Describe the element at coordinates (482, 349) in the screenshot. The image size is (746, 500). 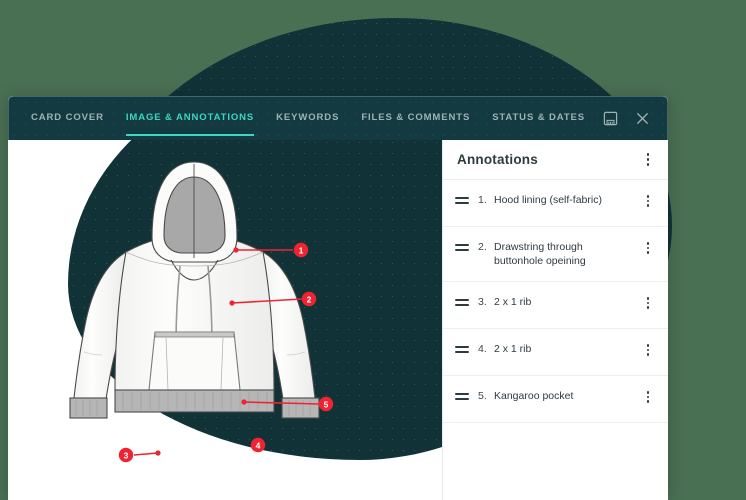
I see `annotation-number: 4.` at that location.